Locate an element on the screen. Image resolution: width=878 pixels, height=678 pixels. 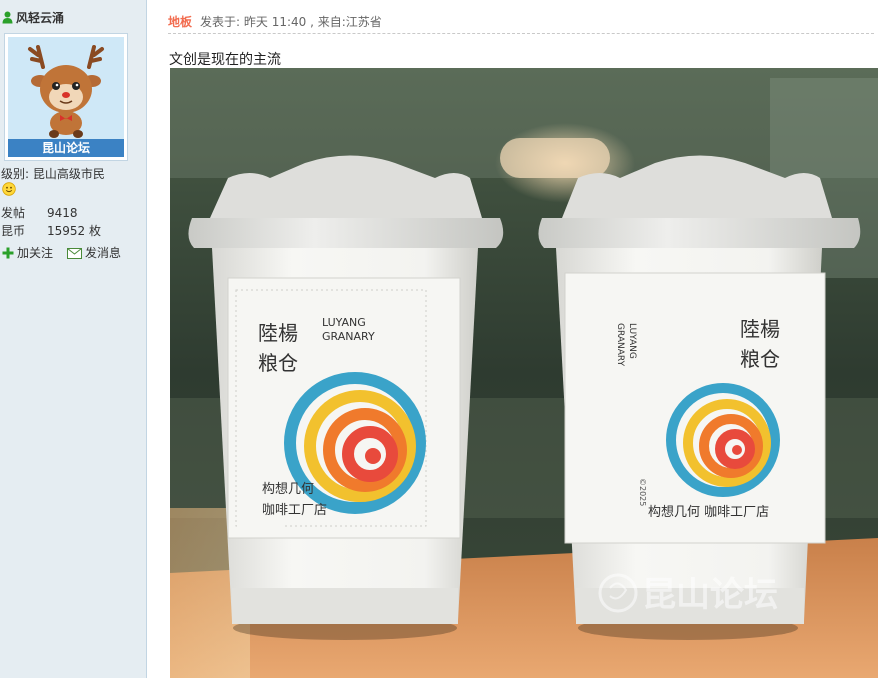
online-user-icon is located at coordinates (7, 17).